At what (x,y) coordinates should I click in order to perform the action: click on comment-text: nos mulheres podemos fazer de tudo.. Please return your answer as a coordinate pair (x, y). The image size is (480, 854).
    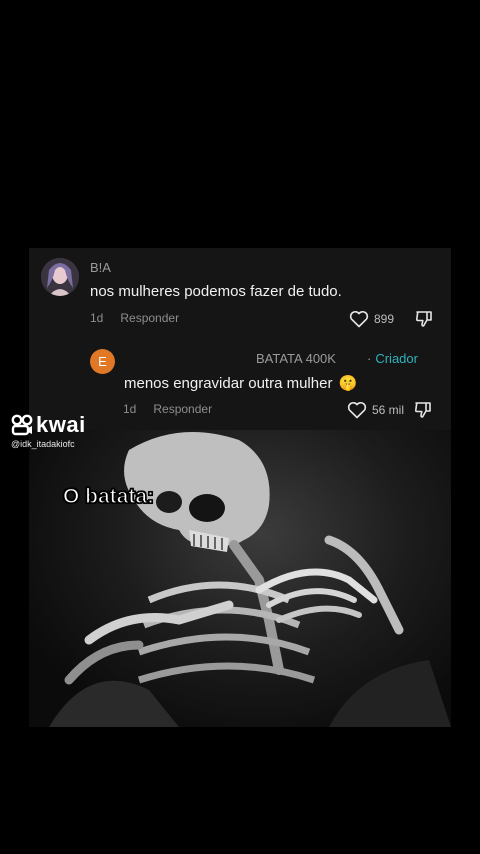
    Looking at the image, I should click on (216, 291).